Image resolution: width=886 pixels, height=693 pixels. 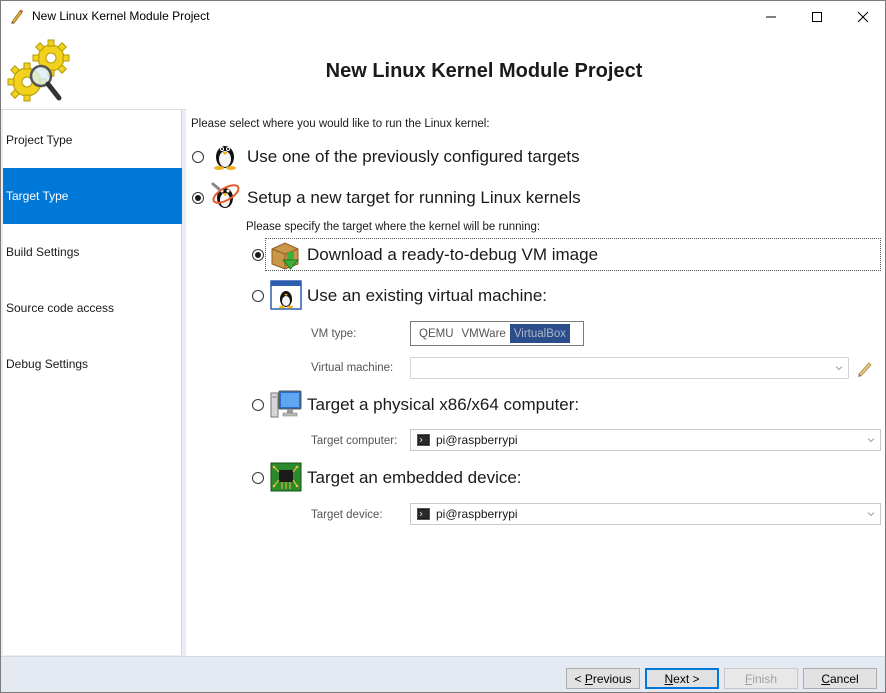 I want to click on option-embedded-device-label: Target an embedded device:, so click(x=414, y=478).